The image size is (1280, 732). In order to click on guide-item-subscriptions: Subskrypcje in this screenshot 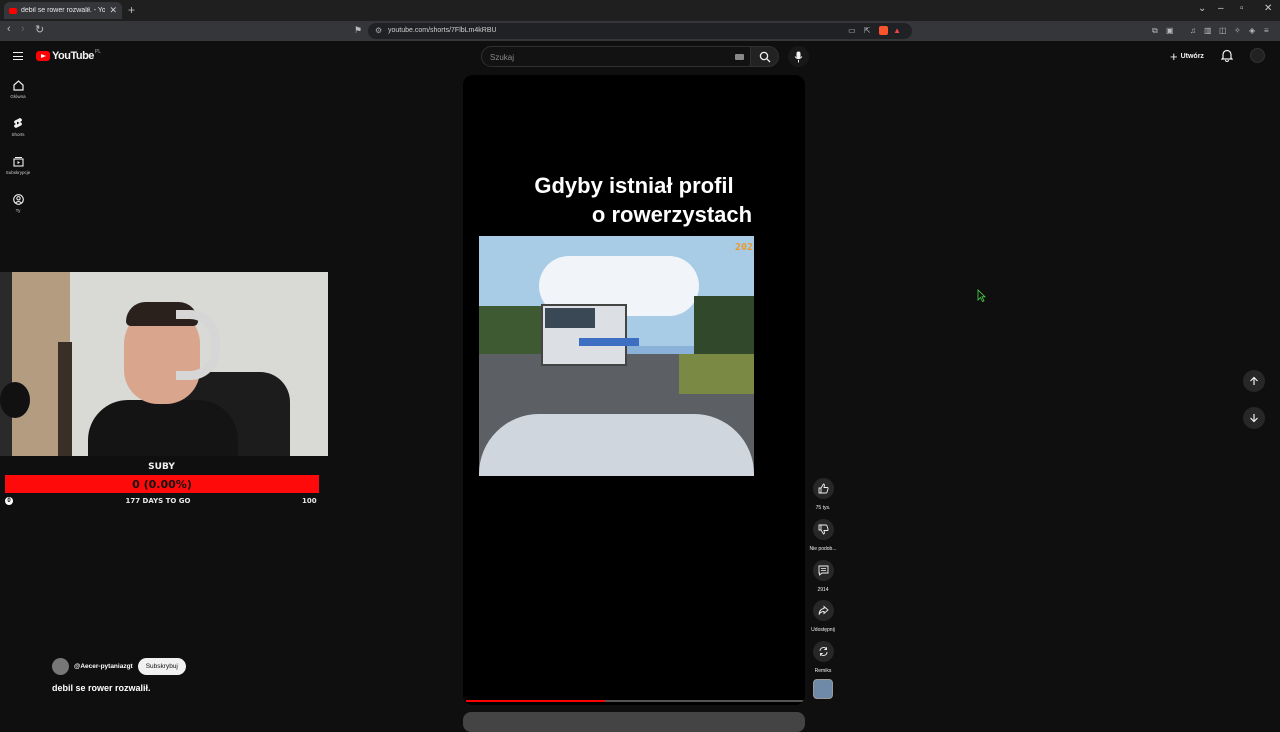, I will do `click(18, 165)`.